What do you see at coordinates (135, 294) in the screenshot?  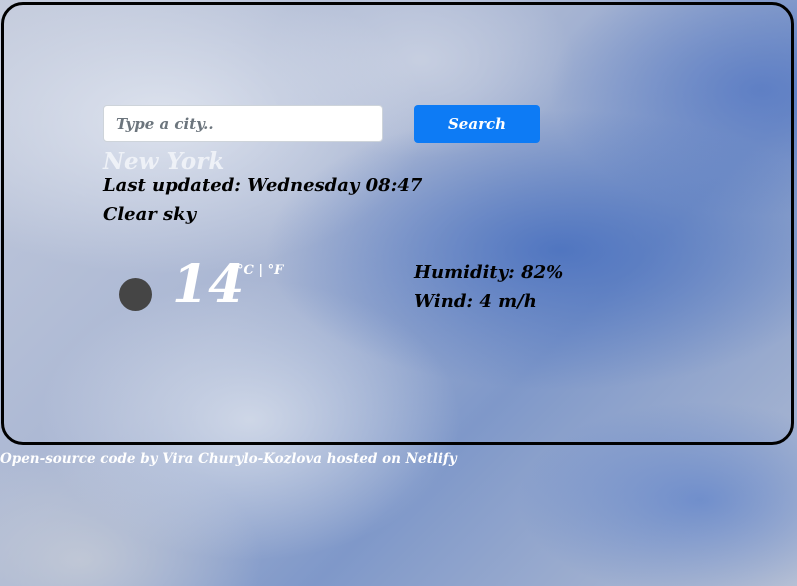 I see `weather-icon` at bounding box center [135, 294].